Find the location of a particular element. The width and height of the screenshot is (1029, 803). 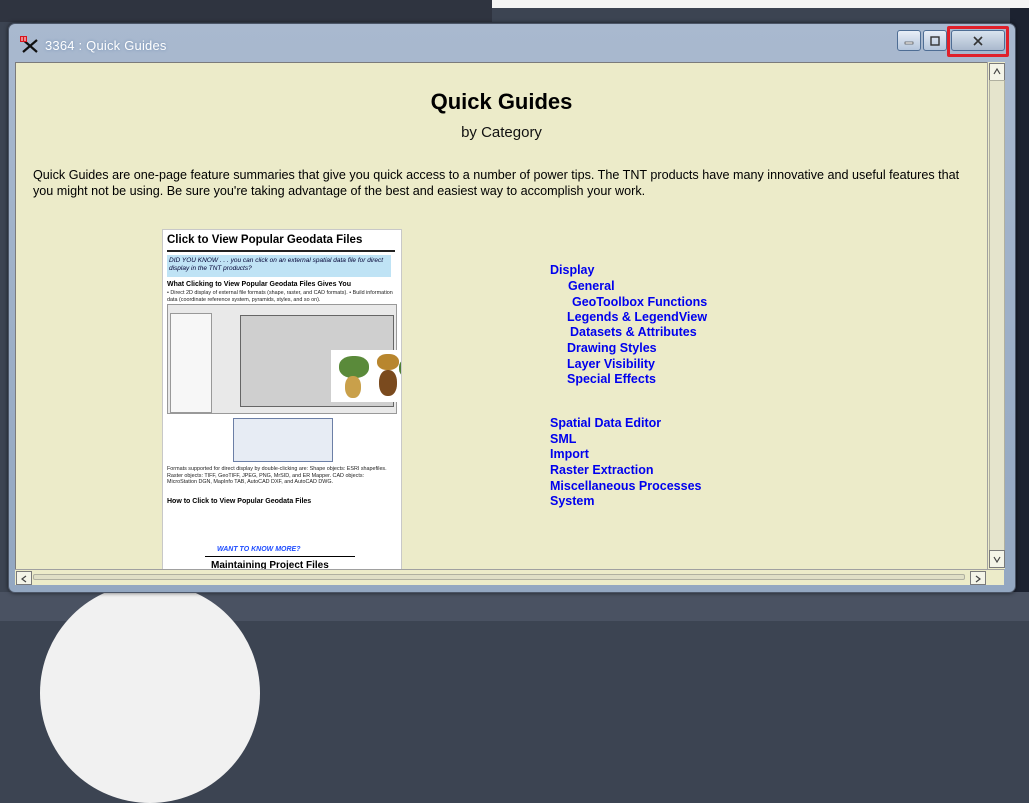

scroll-right-button is located at coordinates (978, 578).